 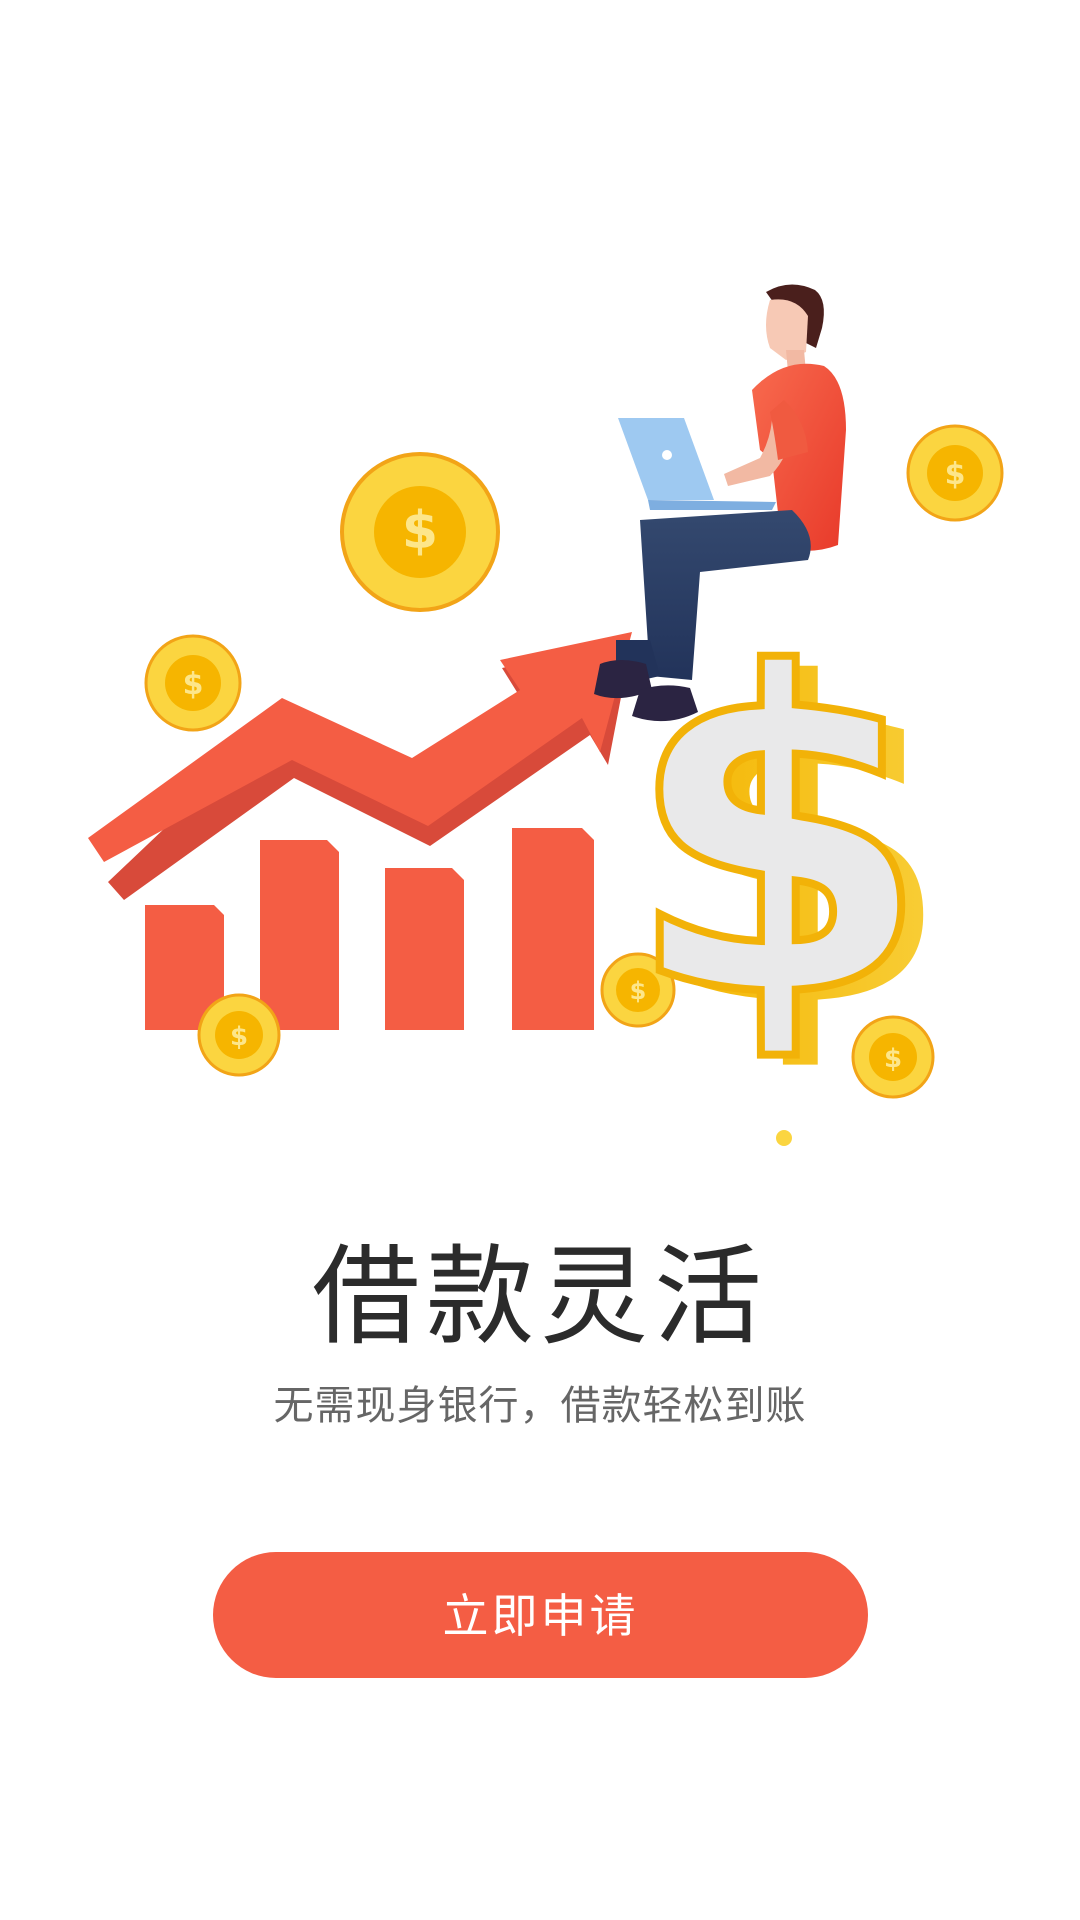 I want to click on dot-icon, so click(x=784, y=1138).